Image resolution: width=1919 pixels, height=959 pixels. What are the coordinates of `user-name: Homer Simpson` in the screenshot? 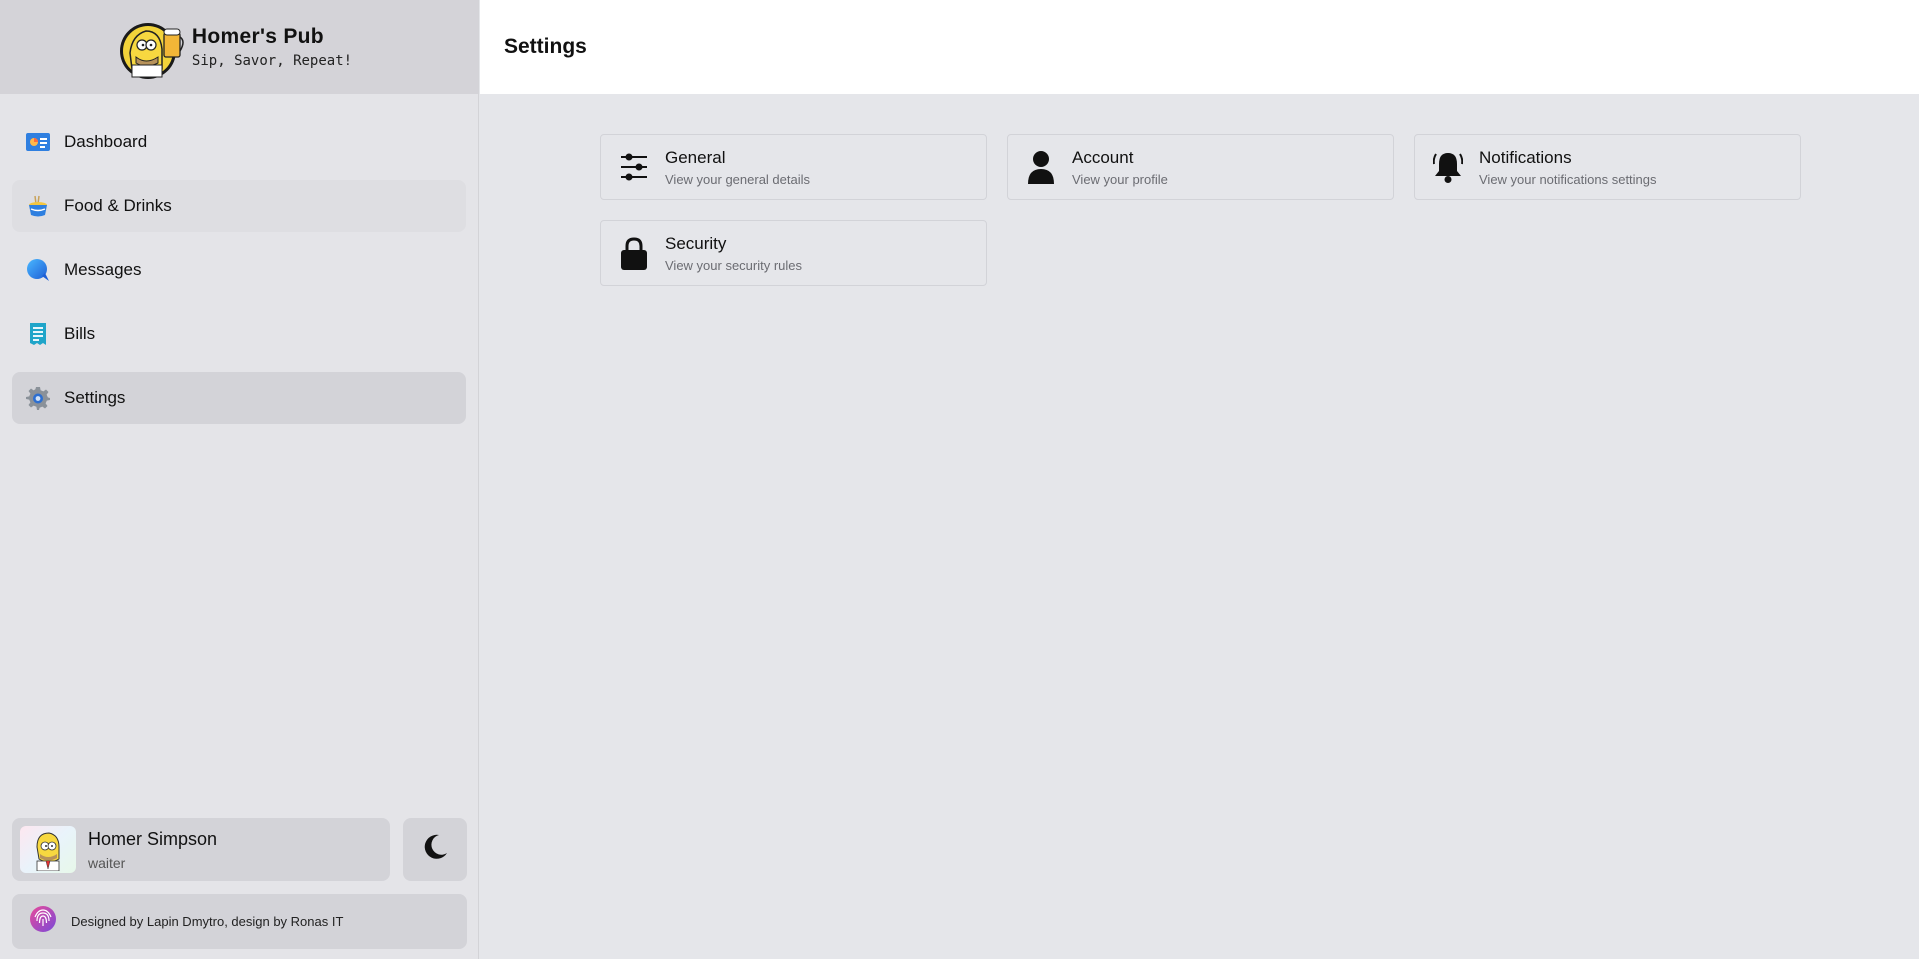 It's located at (153, 838).